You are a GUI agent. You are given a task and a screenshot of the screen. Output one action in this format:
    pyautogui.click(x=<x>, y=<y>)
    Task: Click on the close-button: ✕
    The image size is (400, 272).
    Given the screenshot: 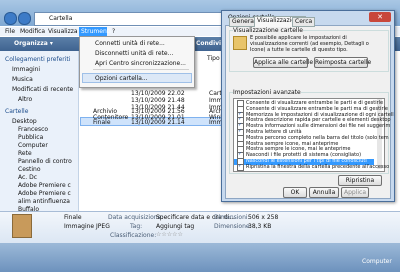 What is the action you would take?
    pyautogui.click(x=380, y=17)
    